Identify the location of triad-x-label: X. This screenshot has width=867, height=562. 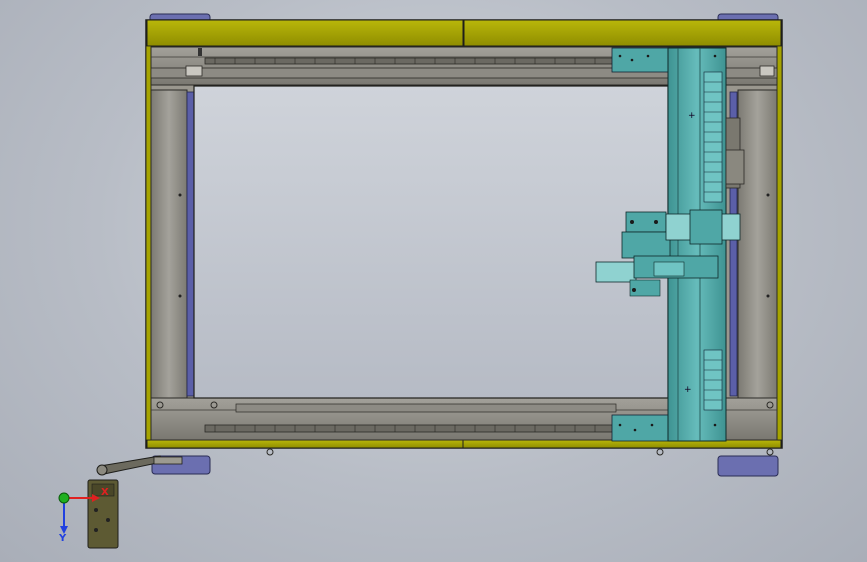
(105, 492).